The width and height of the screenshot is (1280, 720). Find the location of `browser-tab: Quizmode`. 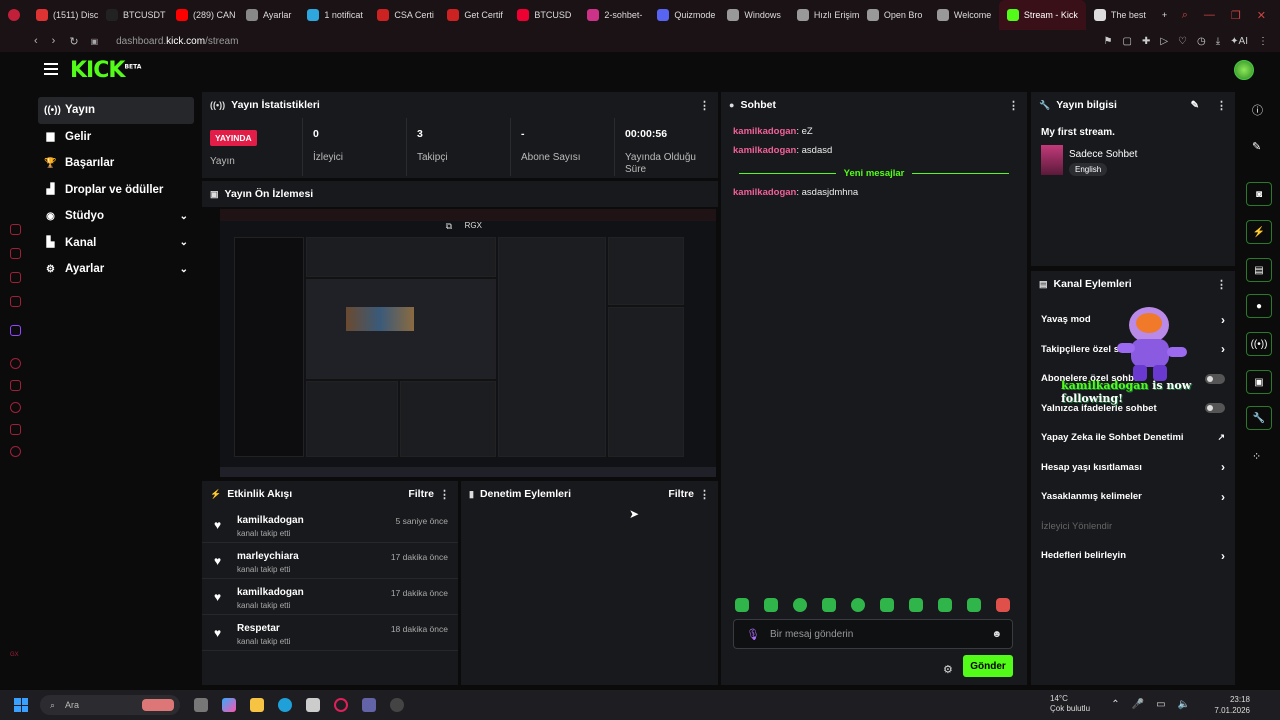

browser-tab: Quizmode is located at coordinates (684, 15).